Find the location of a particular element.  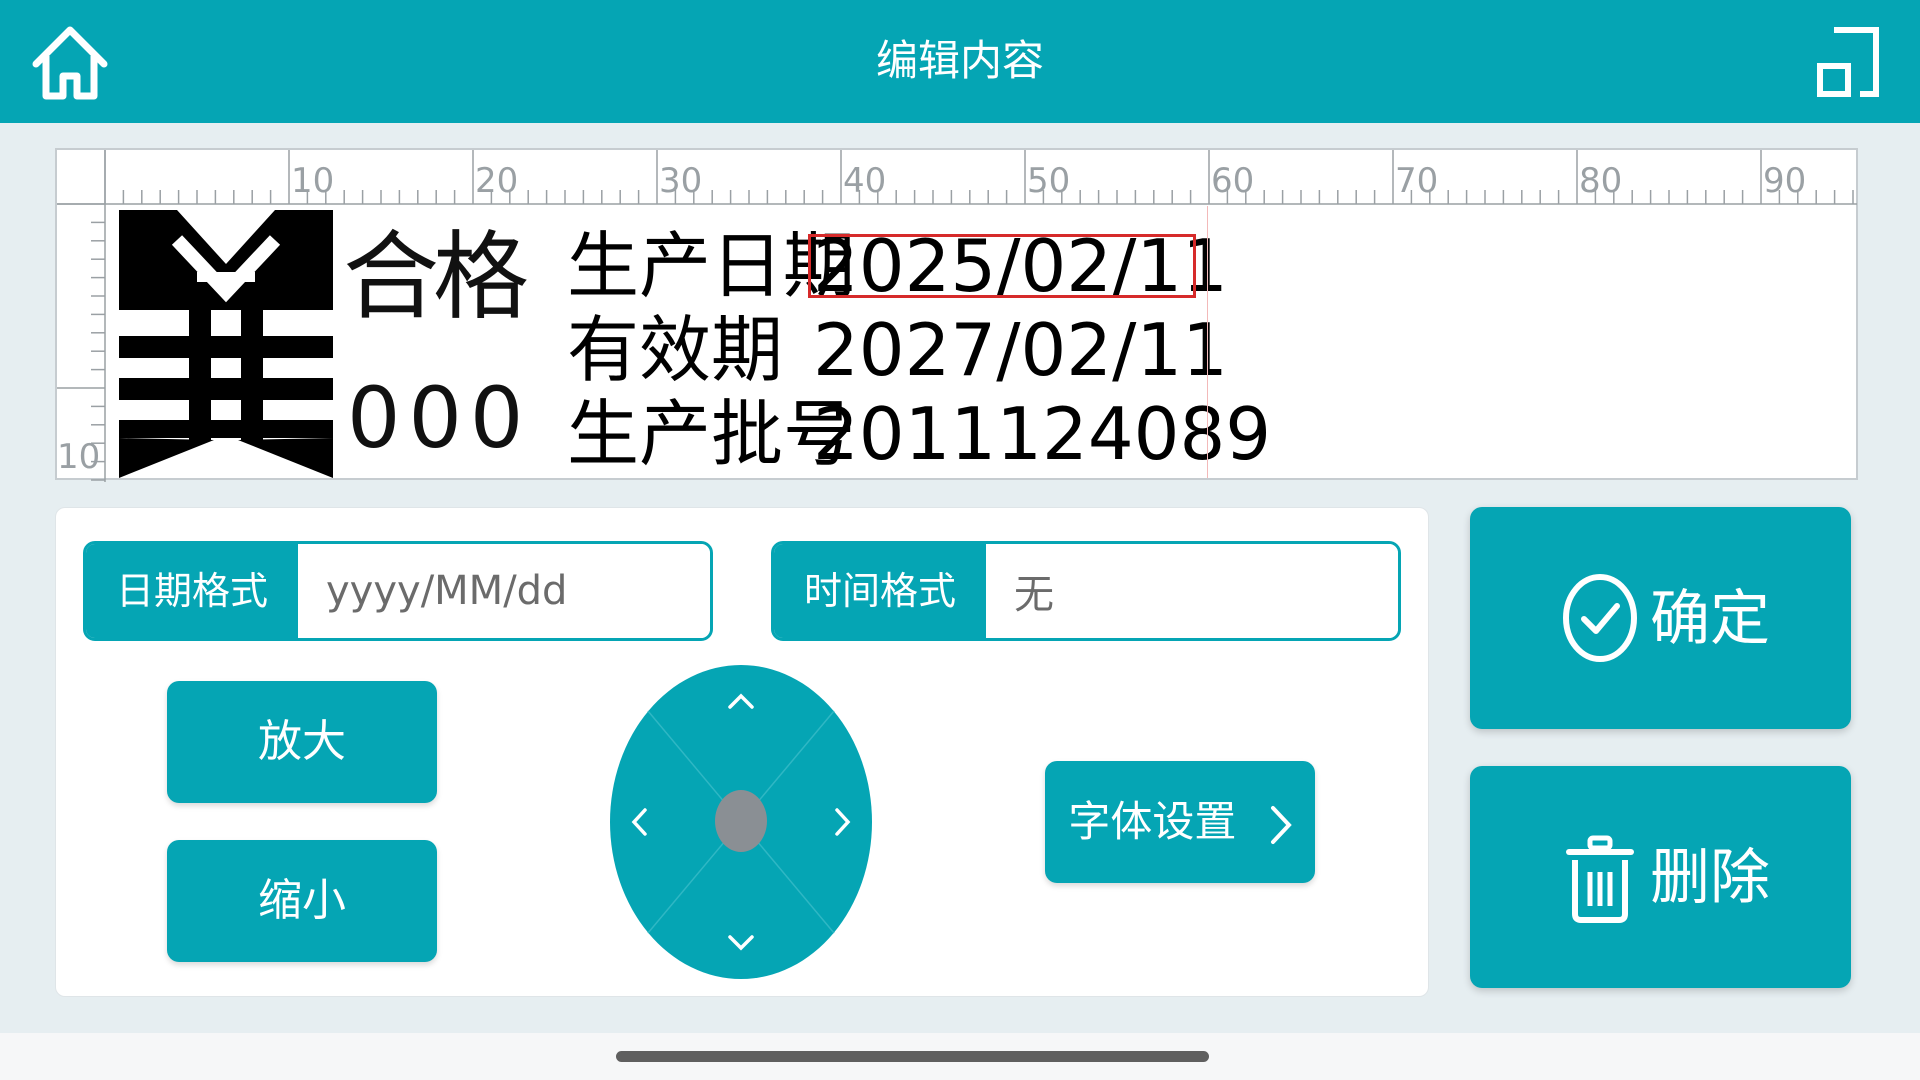

delete-button: 删除 is located at coordinates (1660, 877).